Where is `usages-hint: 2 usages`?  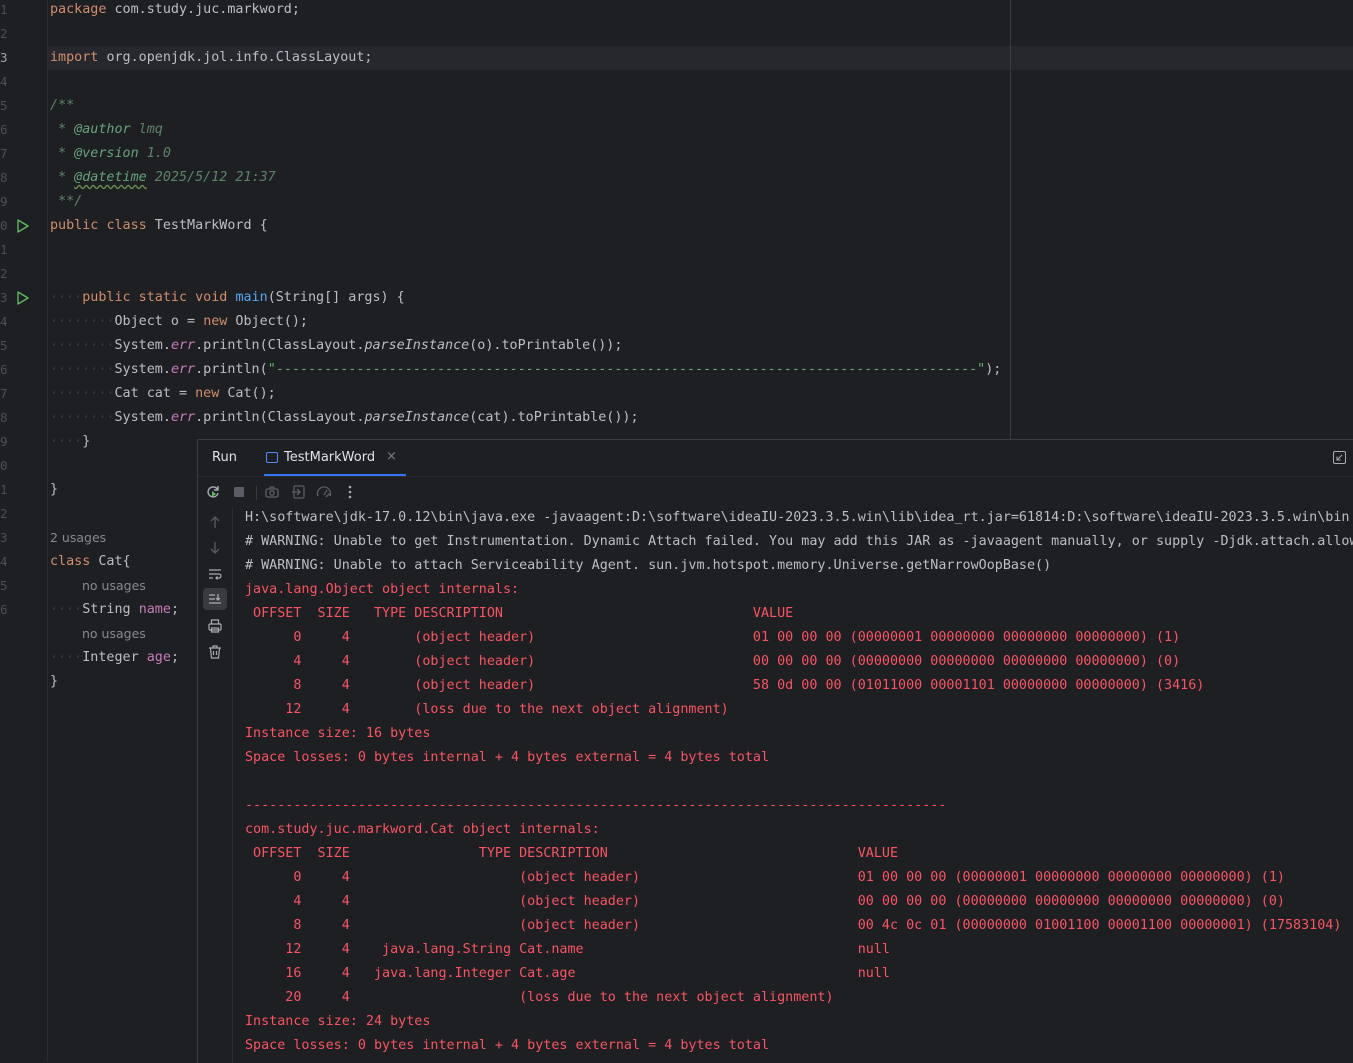 usages-hint: 2 usages is located at coordinates (78, 538).